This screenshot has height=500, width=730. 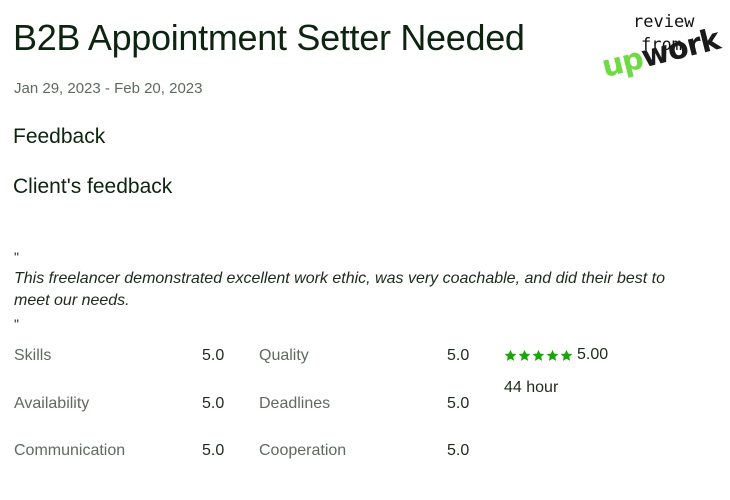 I want to click on overall-score: 5.00, so click(x=593, y=354).